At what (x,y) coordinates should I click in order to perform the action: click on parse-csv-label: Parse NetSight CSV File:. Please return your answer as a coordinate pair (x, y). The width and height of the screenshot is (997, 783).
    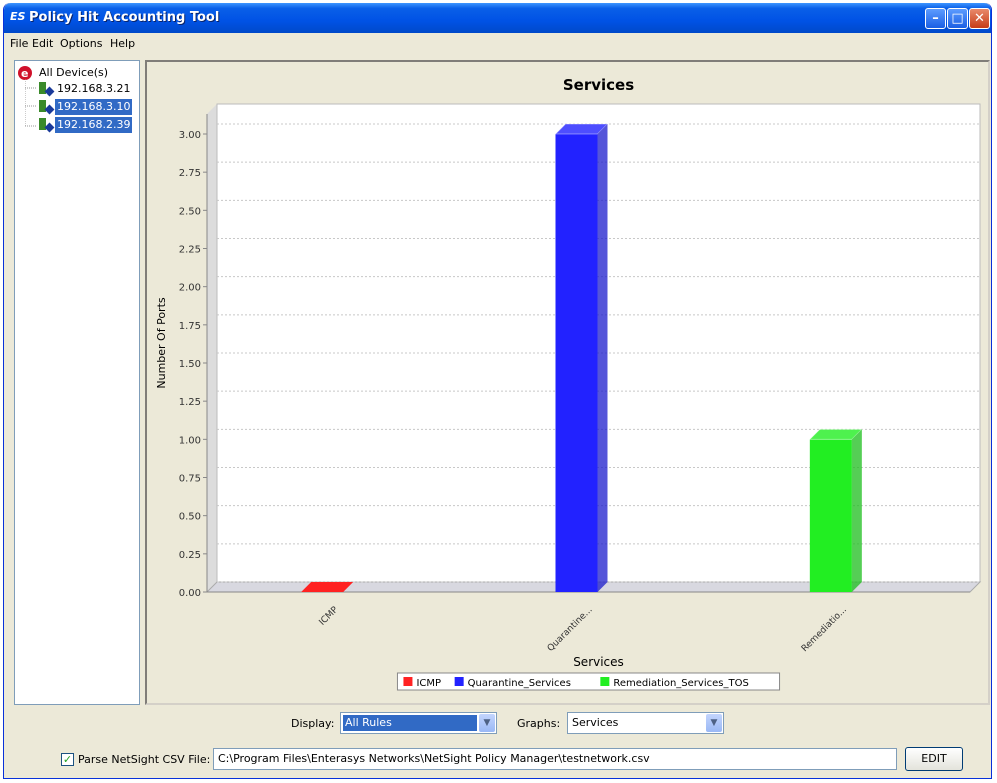
    Looking at the image, I should click on (144, 759).